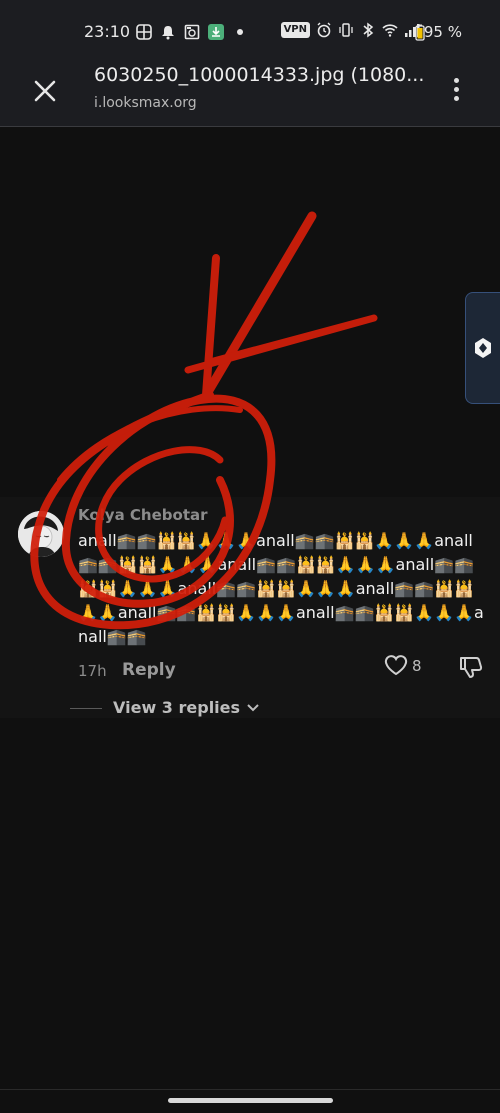 This screenshot has height=1113, width=500. Describe the element at coordinates (177, 707) in the screenshot. I see `view-replies-label: View 3 replies` at that location.